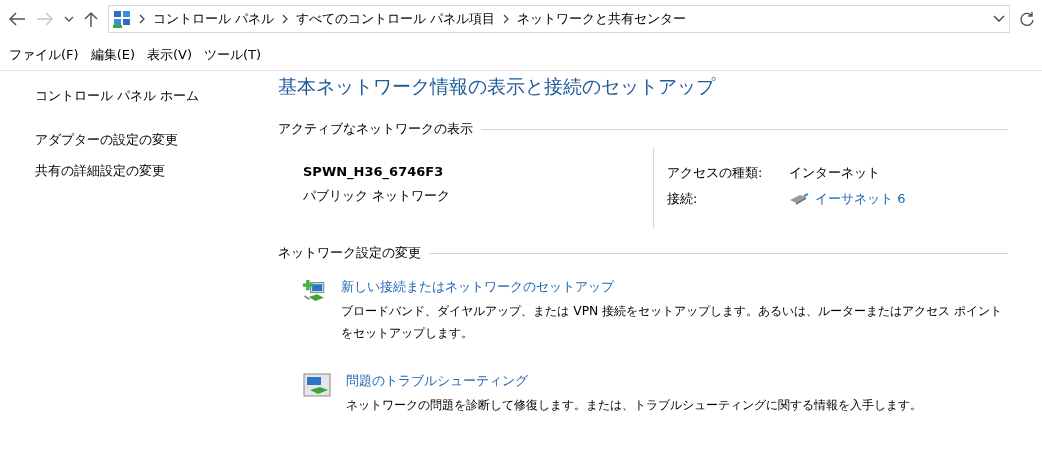 The height and width of the screenshot is (455, 1042). Describe the element at coordinates (835, 173) in the screenshot. I see `detail-value: インターネット` at that location.